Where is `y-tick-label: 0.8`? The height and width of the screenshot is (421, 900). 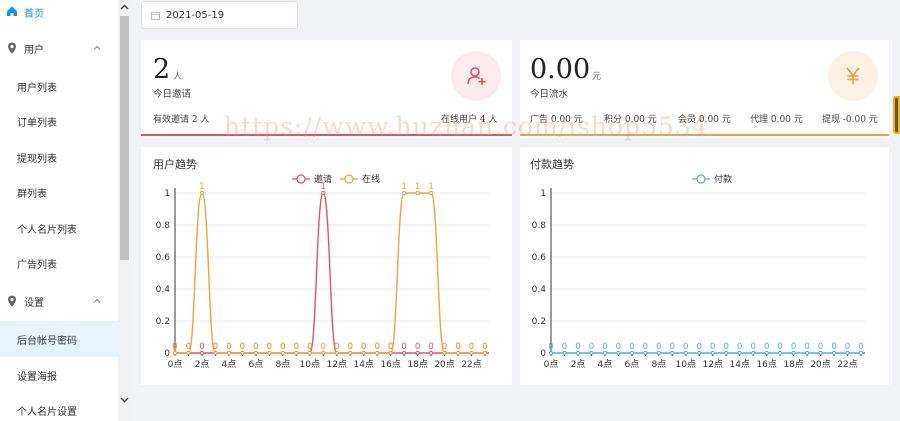
y-tick-label: 0.8 is located at coordinates (163, 226).